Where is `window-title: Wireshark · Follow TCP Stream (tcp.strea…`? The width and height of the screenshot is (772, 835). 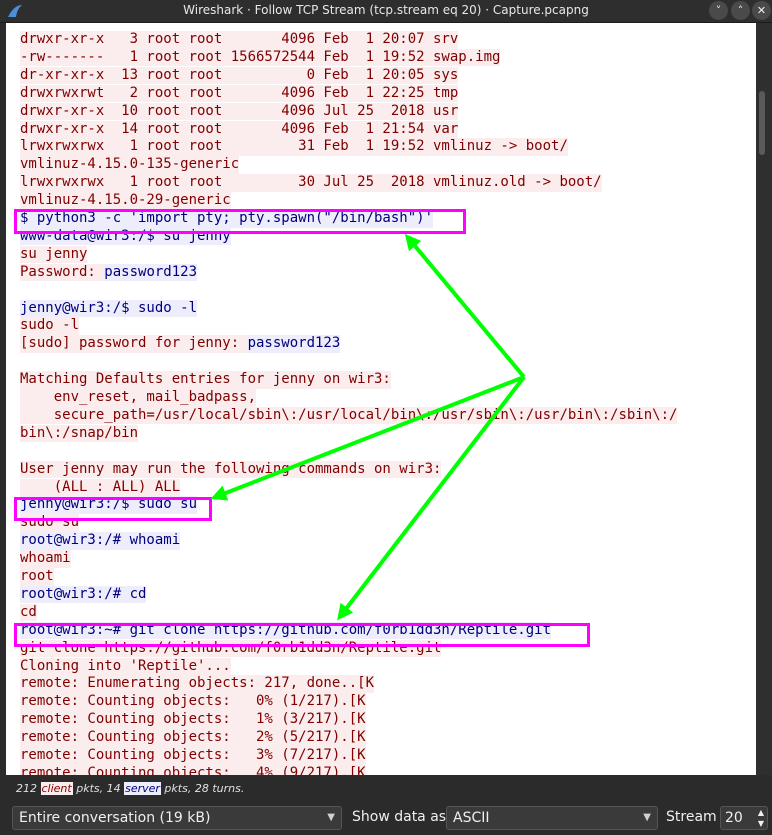
window-title: Wireshark · Follow TCP Stream (tcp.strea… is located at coordinates (386, 10).